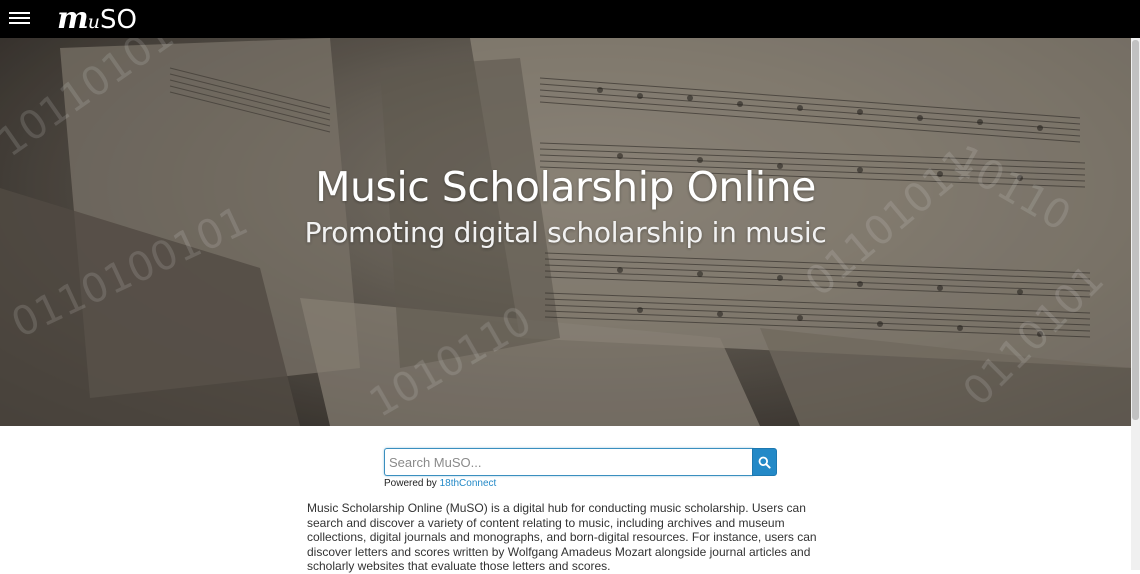 This screenshot has height=574, width=1140. I want to click on search-input, so click(568, 462).